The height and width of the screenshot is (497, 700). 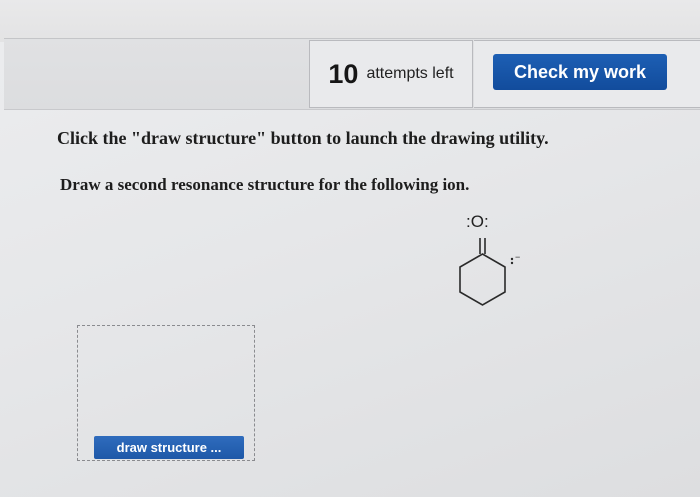 I want to click on cyclohexanone-structure-diagram: −, so click(x=489, y=272).